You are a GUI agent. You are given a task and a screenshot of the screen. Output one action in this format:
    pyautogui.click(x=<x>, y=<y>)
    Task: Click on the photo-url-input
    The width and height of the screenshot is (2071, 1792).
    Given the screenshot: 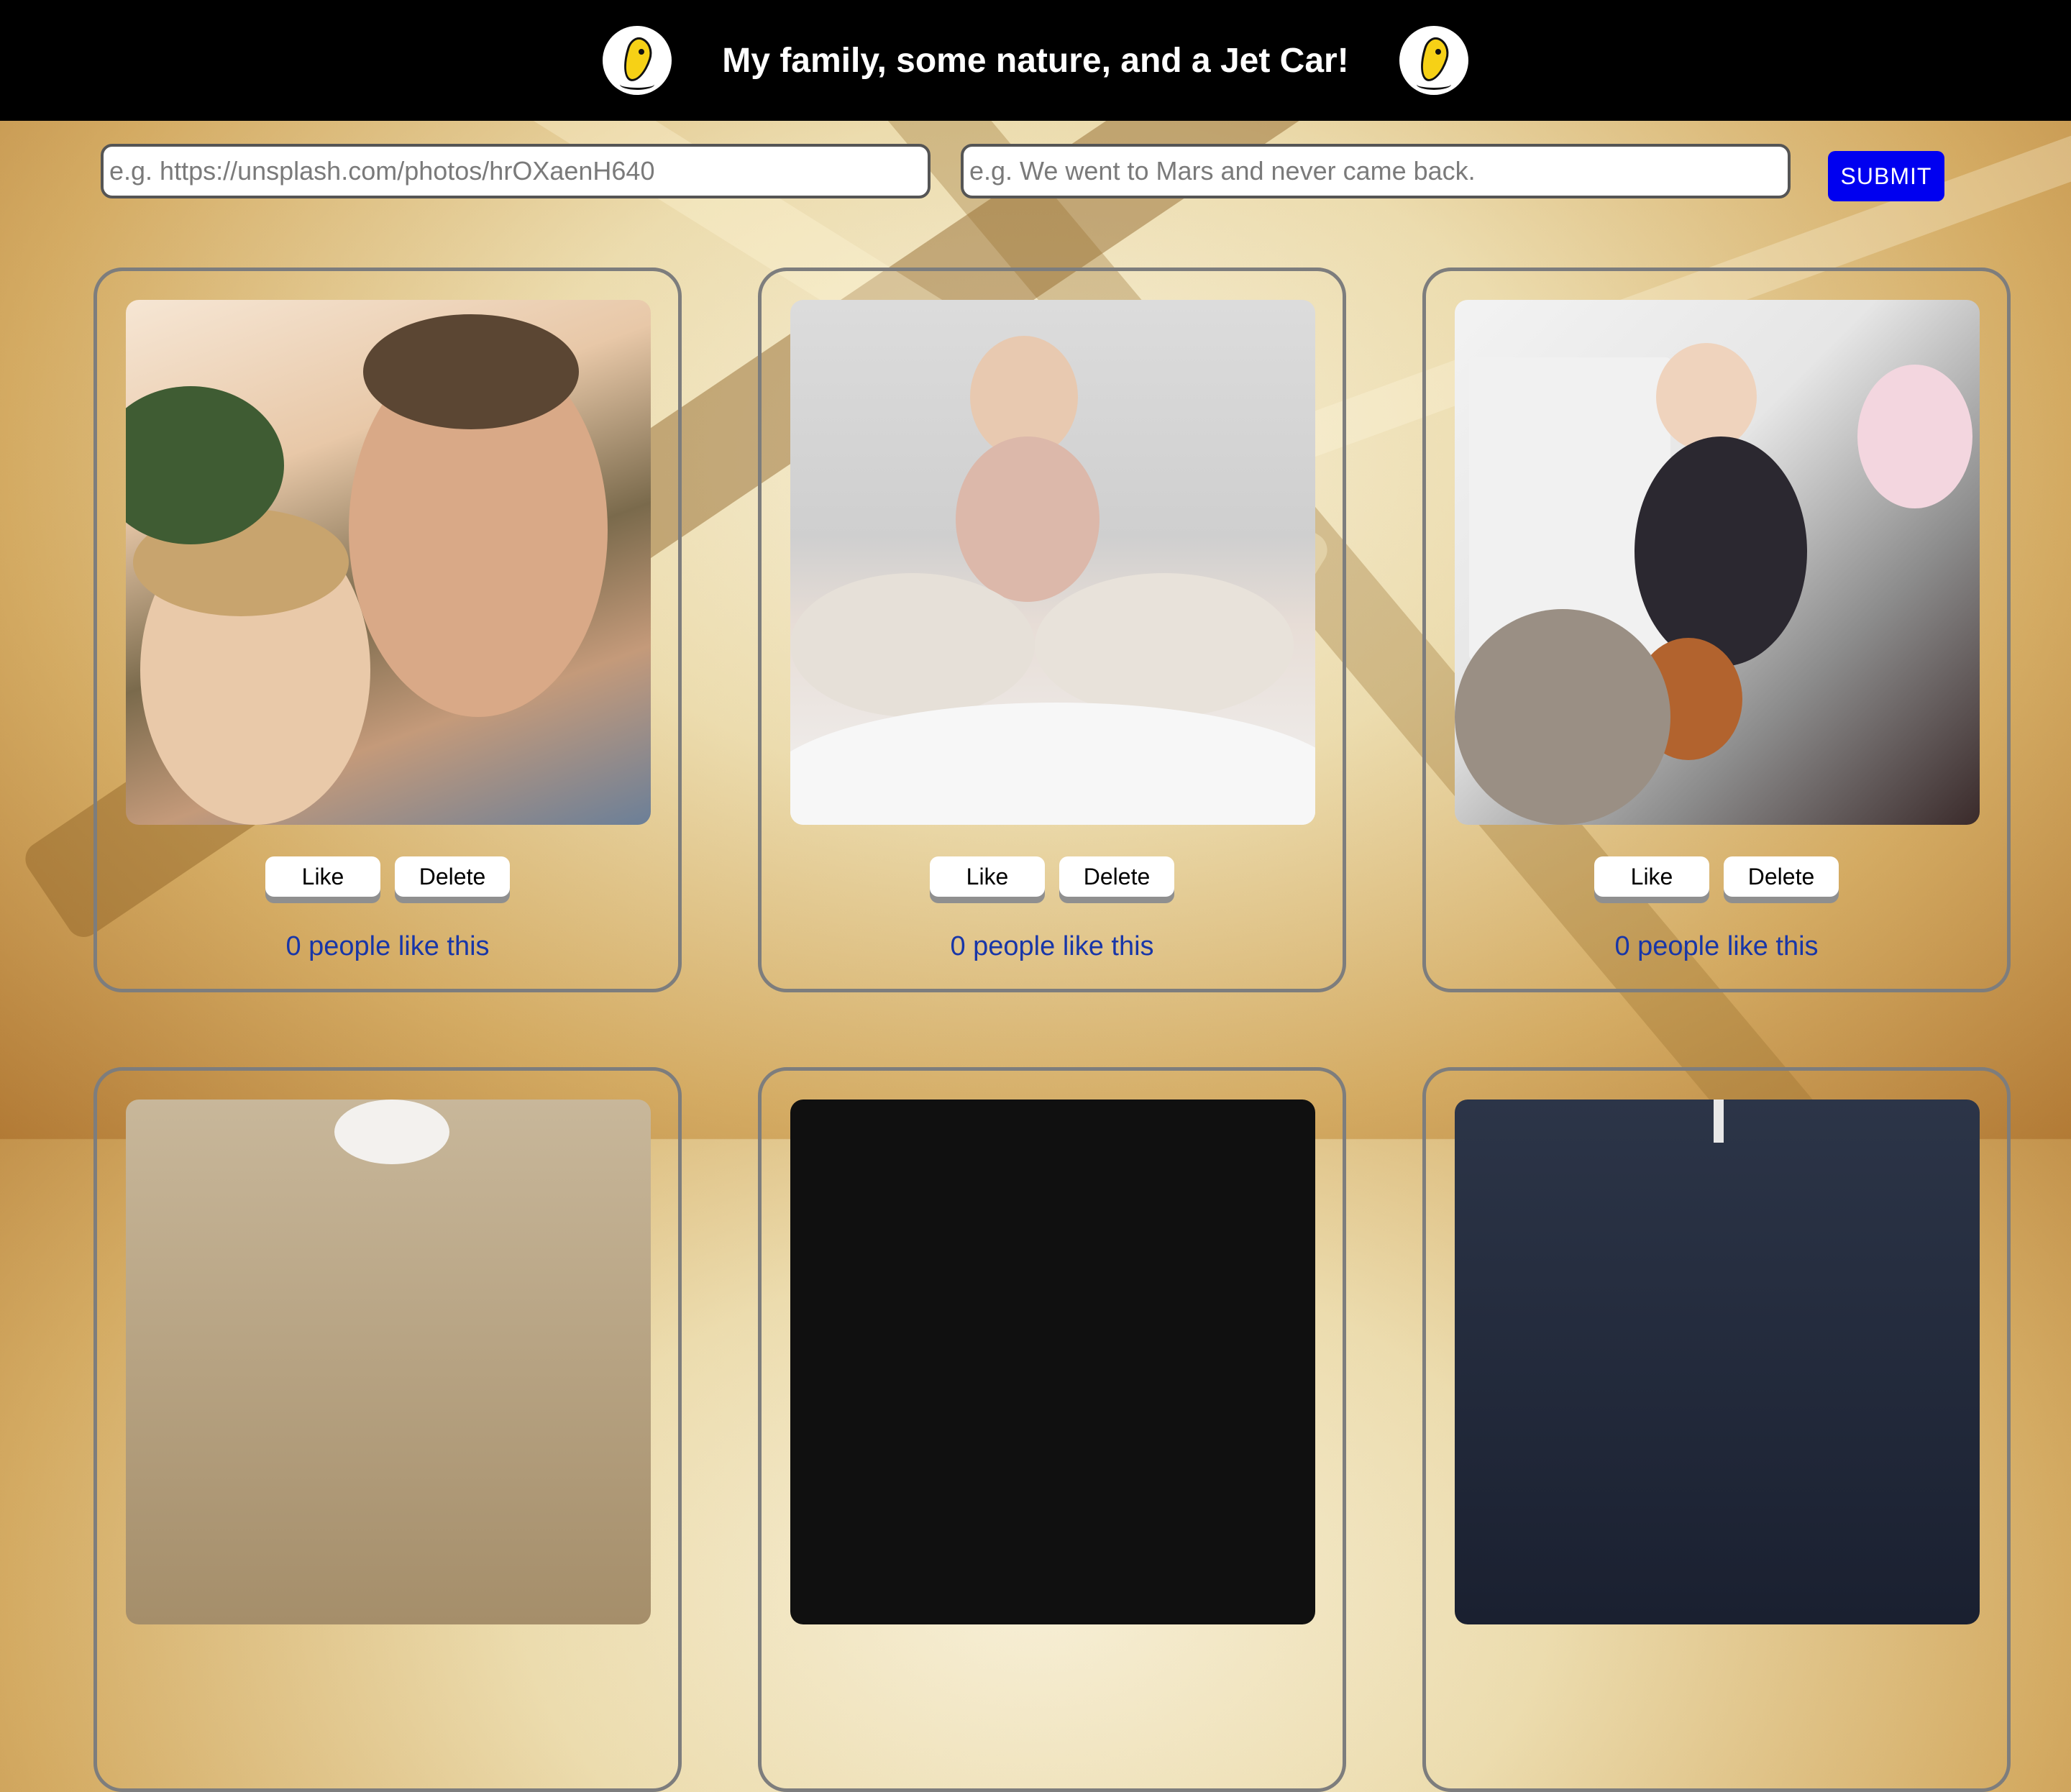 What is the action you would take?
    pyautogui.click(x=516, y=171)
    